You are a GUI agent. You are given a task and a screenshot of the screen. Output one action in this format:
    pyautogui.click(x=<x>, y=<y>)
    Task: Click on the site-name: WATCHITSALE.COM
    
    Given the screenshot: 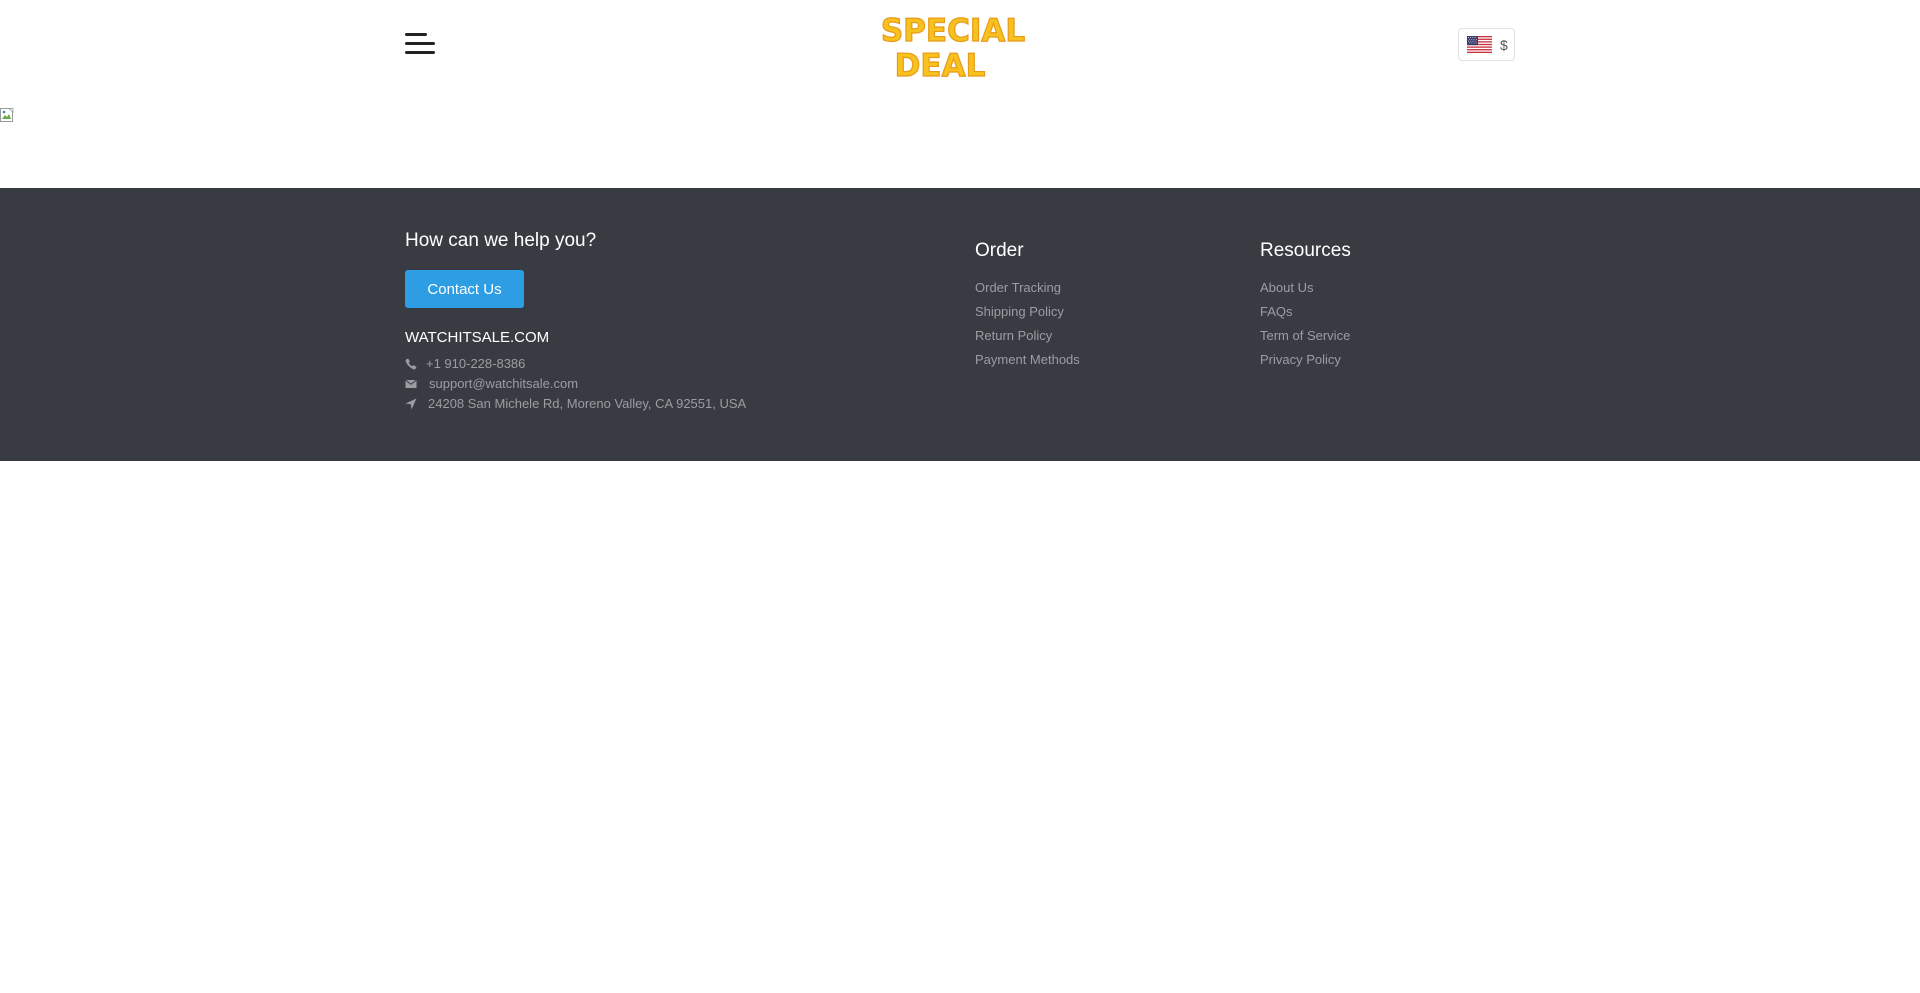 What is the action you would take?
    pyautogui.click(x=477, y=337)
    